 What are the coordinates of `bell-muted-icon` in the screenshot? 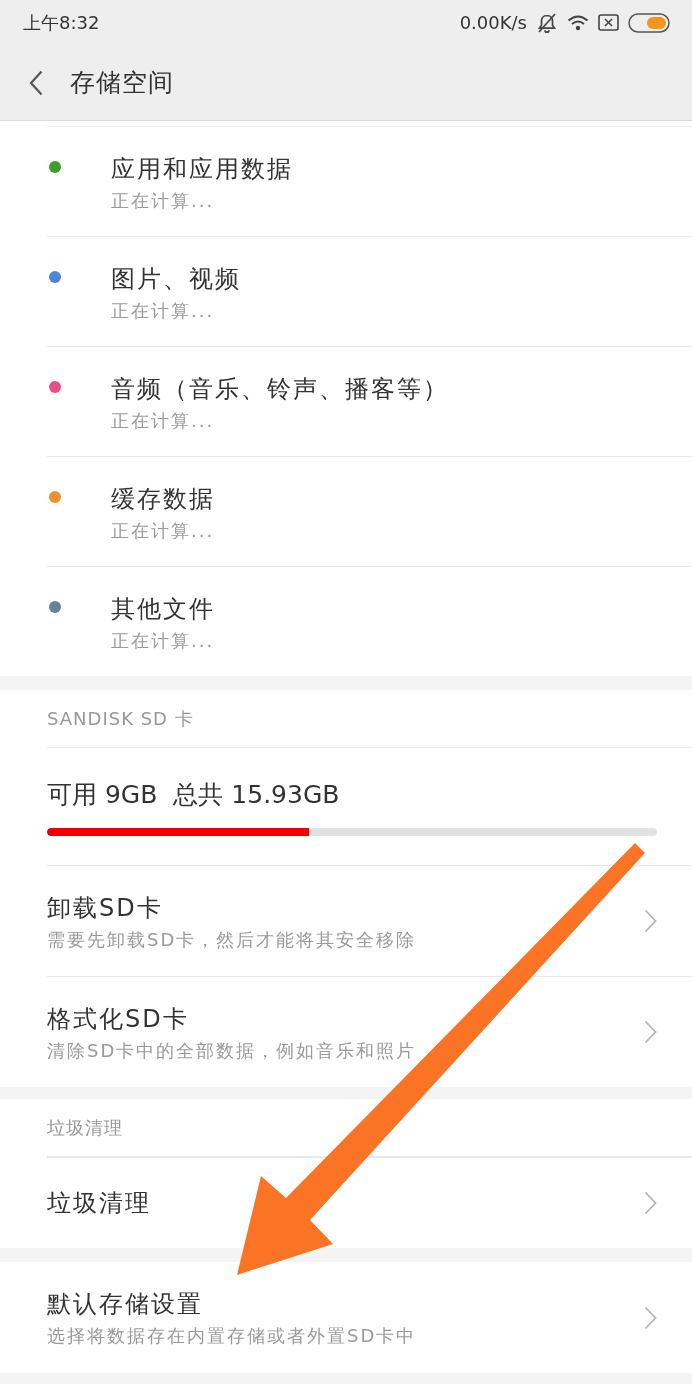 It's located at (547, 22).